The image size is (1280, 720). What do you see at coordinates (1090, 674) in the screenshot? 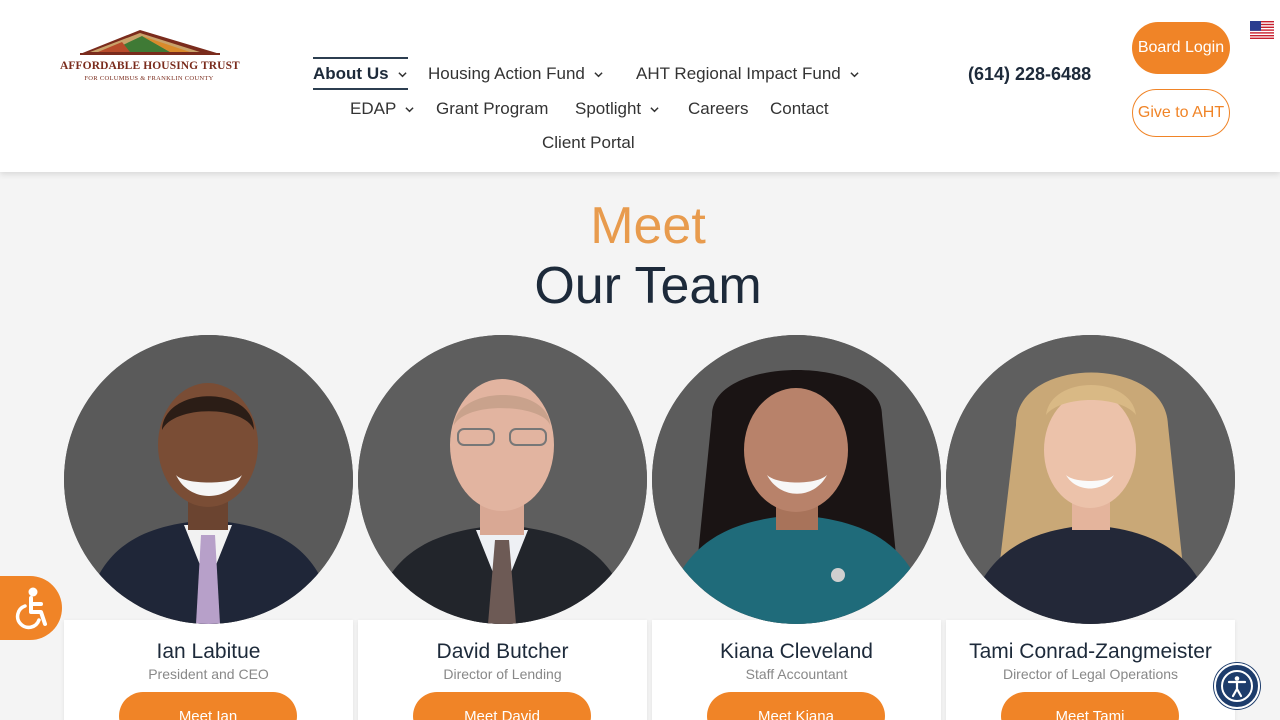
I see `member-role: Director of Legal Operations` at bounding box center [1090, 674].